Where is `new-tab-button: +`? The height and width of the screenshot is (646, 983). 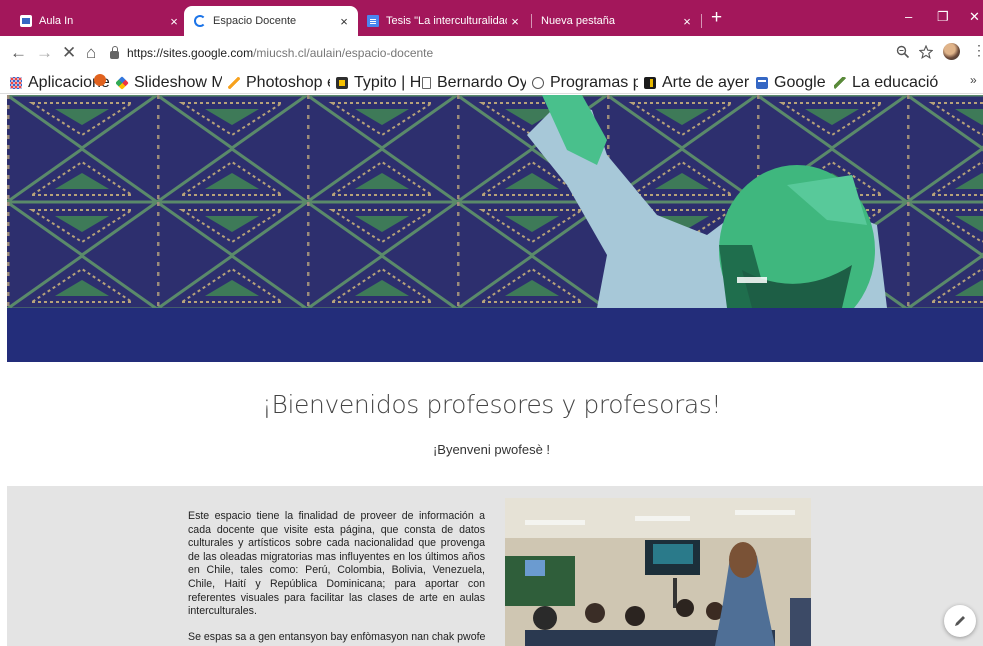 new-tab-button: + is located at coordinates (716, 17).